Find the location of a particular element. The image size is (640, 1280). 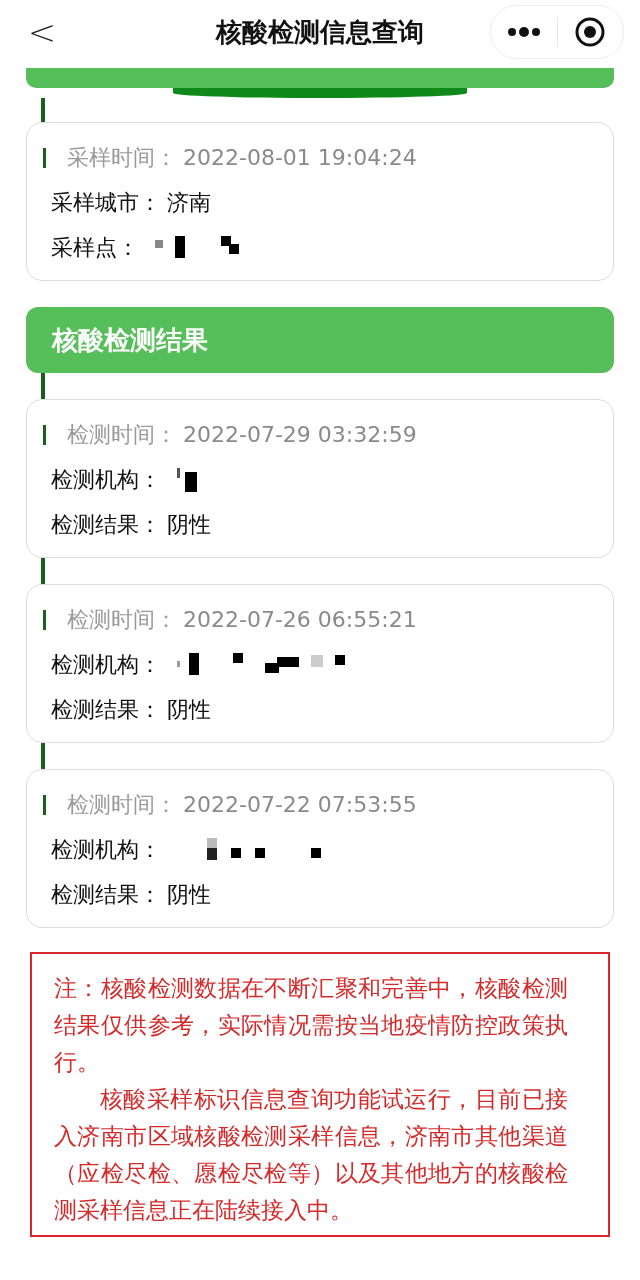

page-title: 核酸检测信息查询 is located at coordinates (320, 32).